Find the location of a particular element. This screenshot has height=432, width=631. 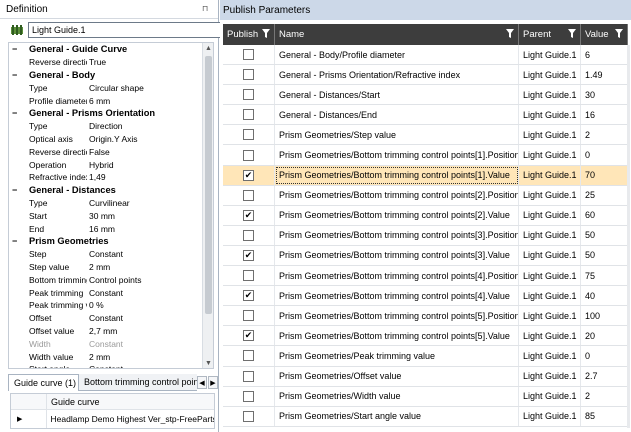

property-row: Operation Hybrid is located at coordinates (111, 164).